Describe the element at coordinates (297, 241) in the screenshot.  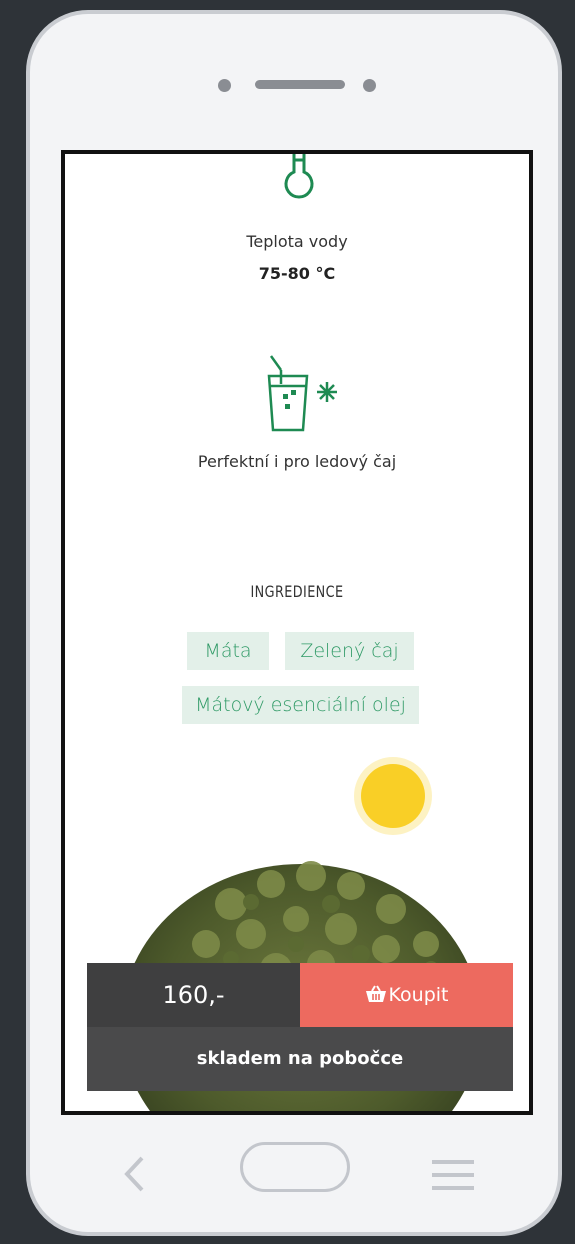
I see `water-temp-label: Teplota vody` at that location.